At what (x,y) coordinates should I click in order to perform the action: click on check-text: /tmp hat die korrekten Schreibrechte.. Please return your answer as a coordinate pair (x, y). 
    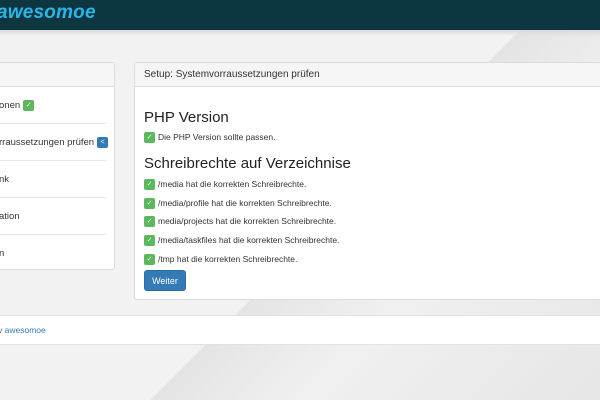
    Looking at the image, I should click on (228, 259).